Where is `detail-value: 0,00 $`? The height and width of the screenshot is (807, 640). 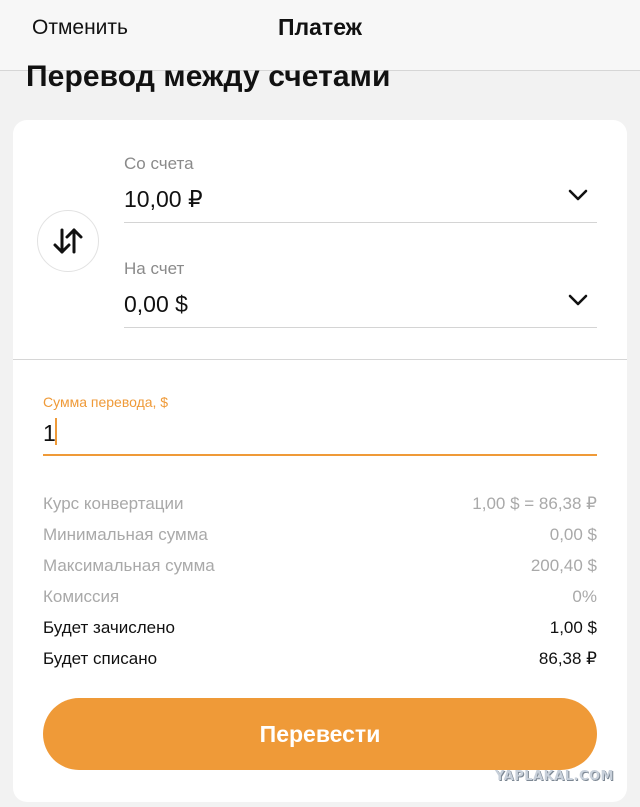 detail-value: 0,00 $ is located at coordinates (573, 534).